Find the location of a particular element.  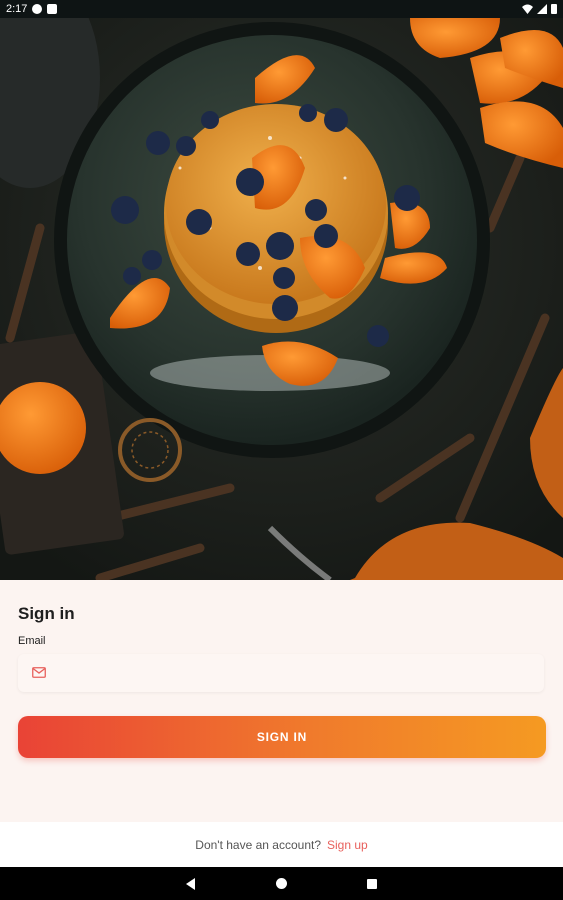

signal-icon is located at coordinates (542, 9).